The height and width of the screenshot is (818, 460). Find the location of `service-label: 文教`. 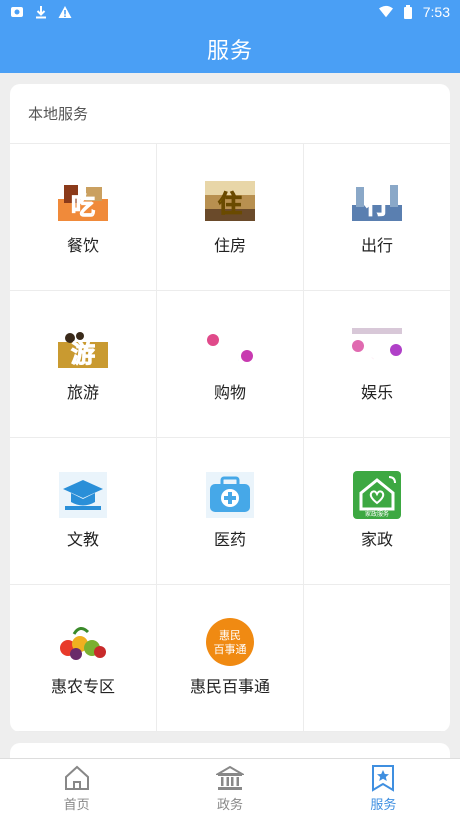

service-label: 文教 is located at coordinates (82, 539).